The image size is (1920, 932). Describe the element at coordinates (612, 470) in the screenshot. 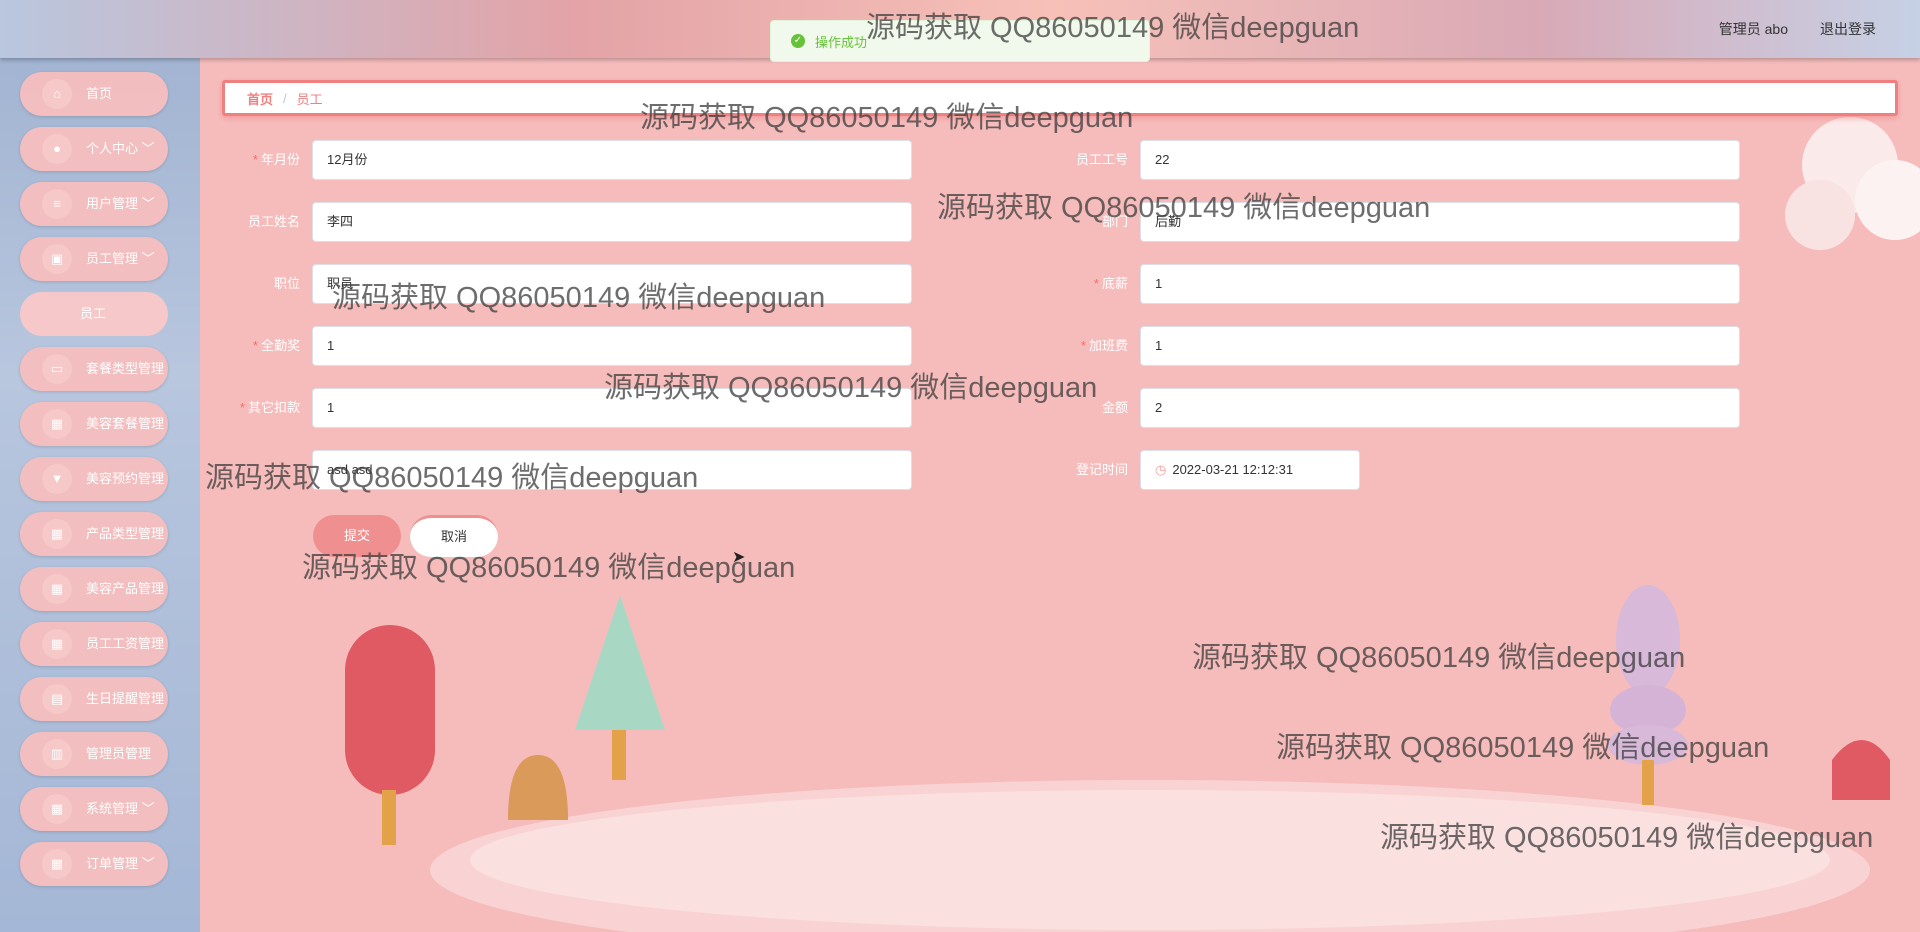

I see `remark-input: asd asd` at that location.